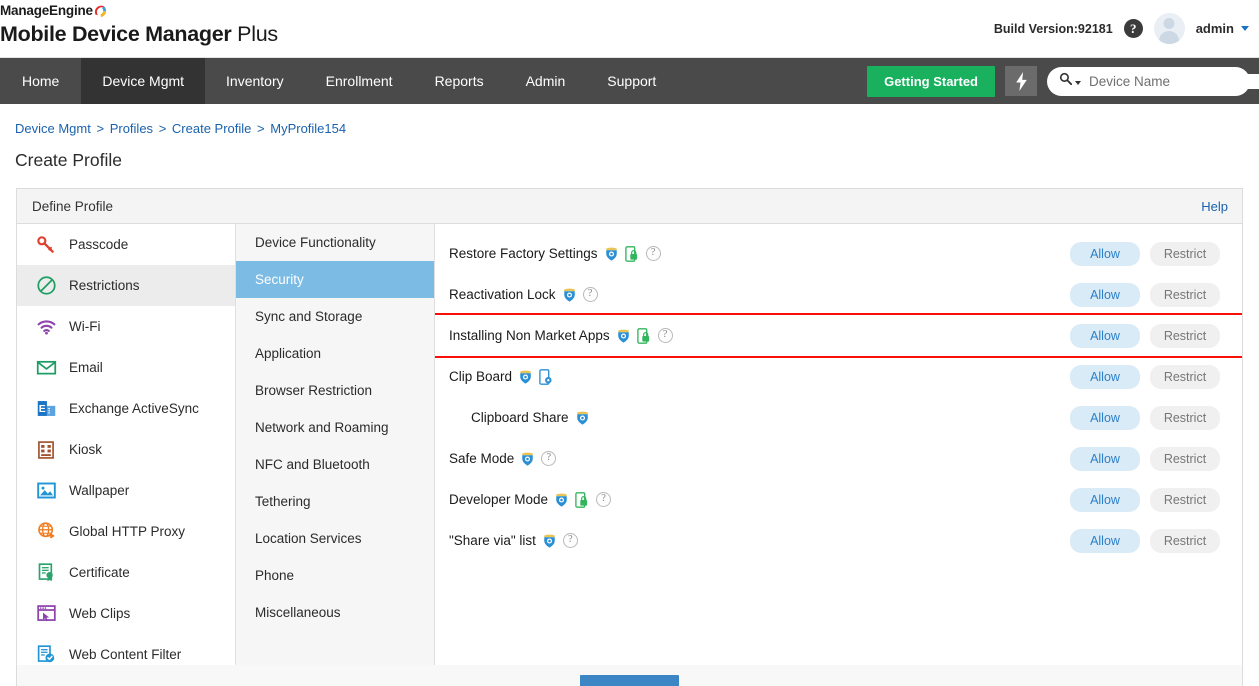  Describe the element at coordinates (931, 81) in the screenshot. I see `getting-started-button: Getting Started` at that location.